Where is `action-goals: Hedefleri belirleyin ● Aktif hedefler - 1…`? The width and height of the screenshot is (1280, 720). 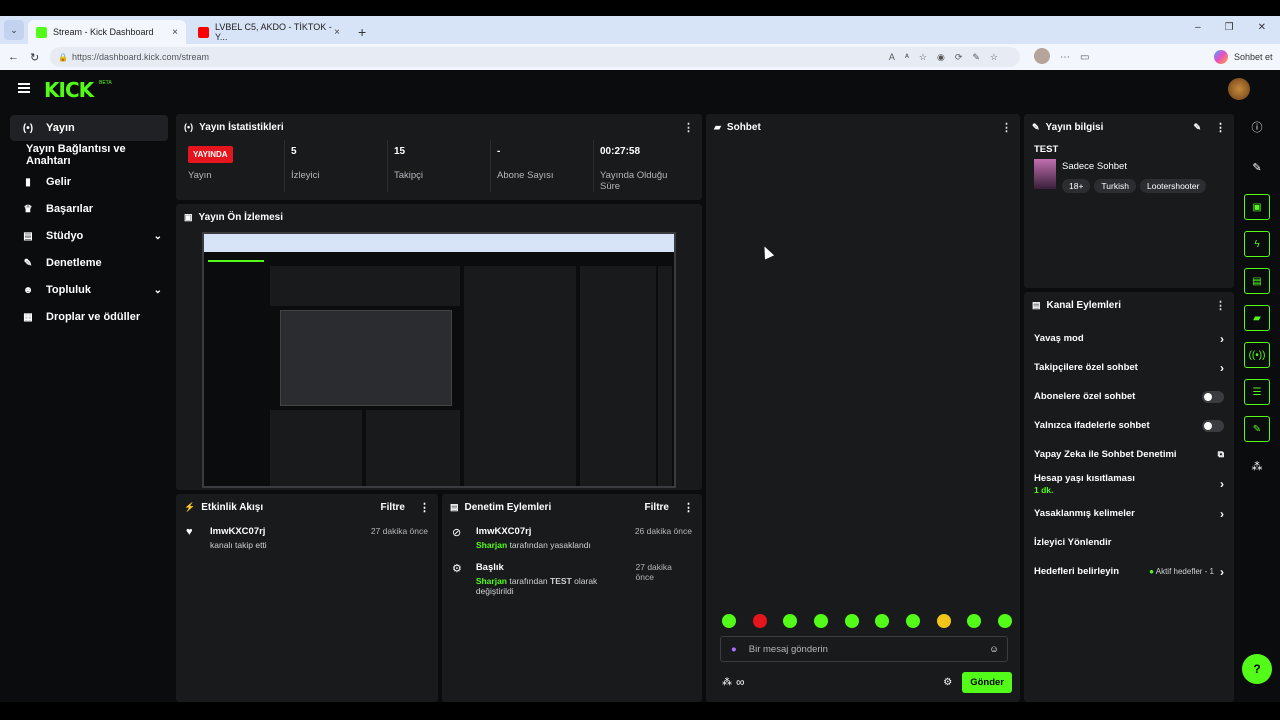 action-goals: Hedefleri belirleyin ● Aktif hedefler - 1… is located at coordinates (1129, 571).